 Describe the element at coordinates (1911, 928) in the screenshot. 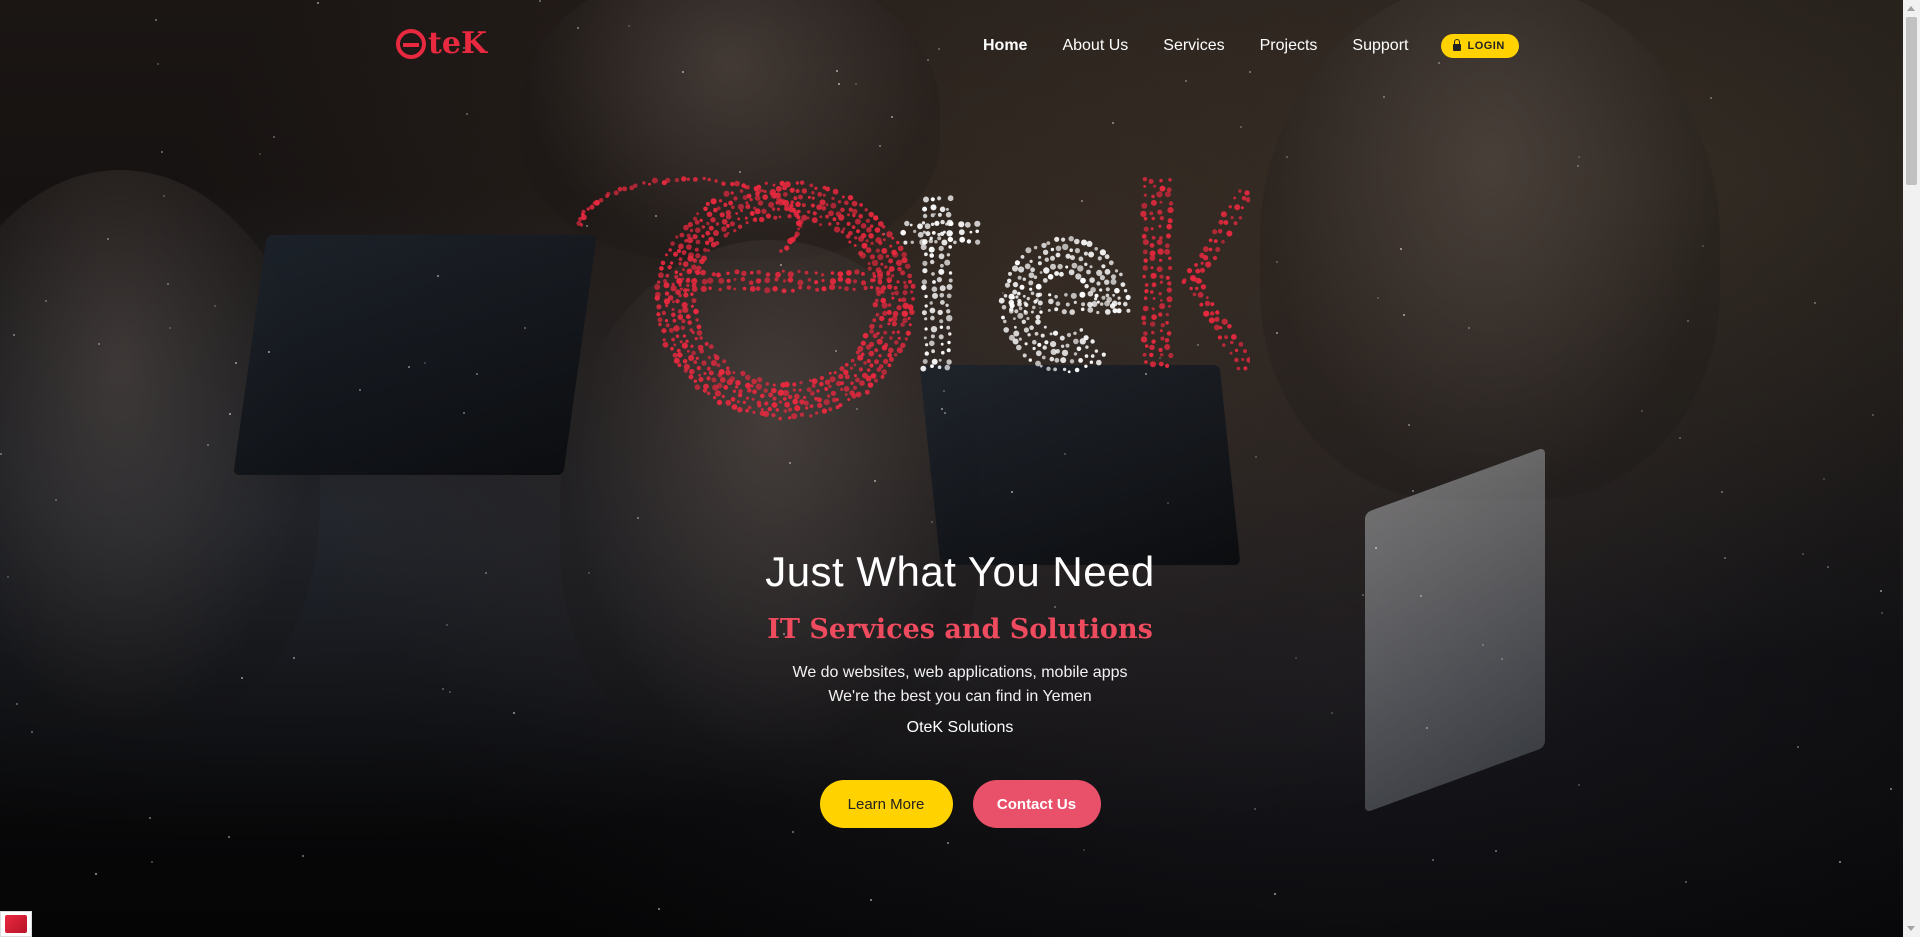

I see `scroll-down-arrow-icon` at that location.